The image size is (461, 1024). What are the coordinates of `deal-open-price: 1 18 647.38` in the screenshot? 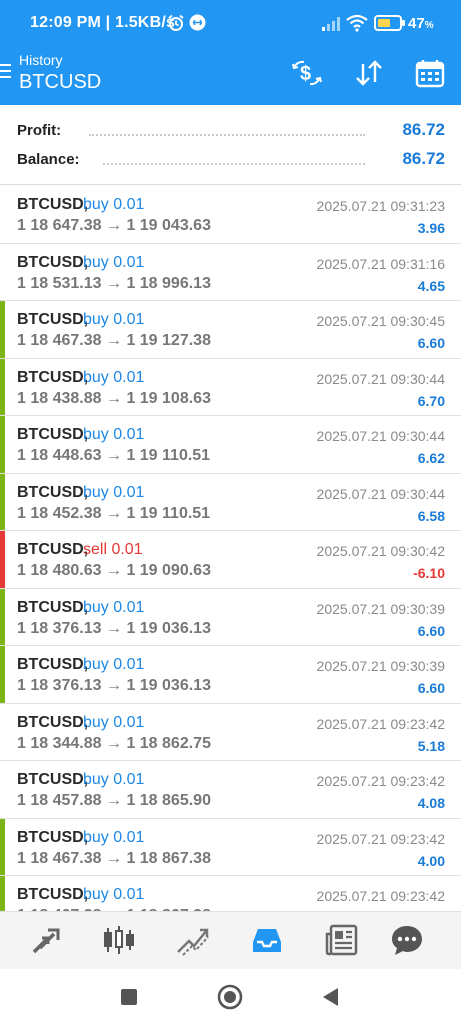 It's located at (59, 225).